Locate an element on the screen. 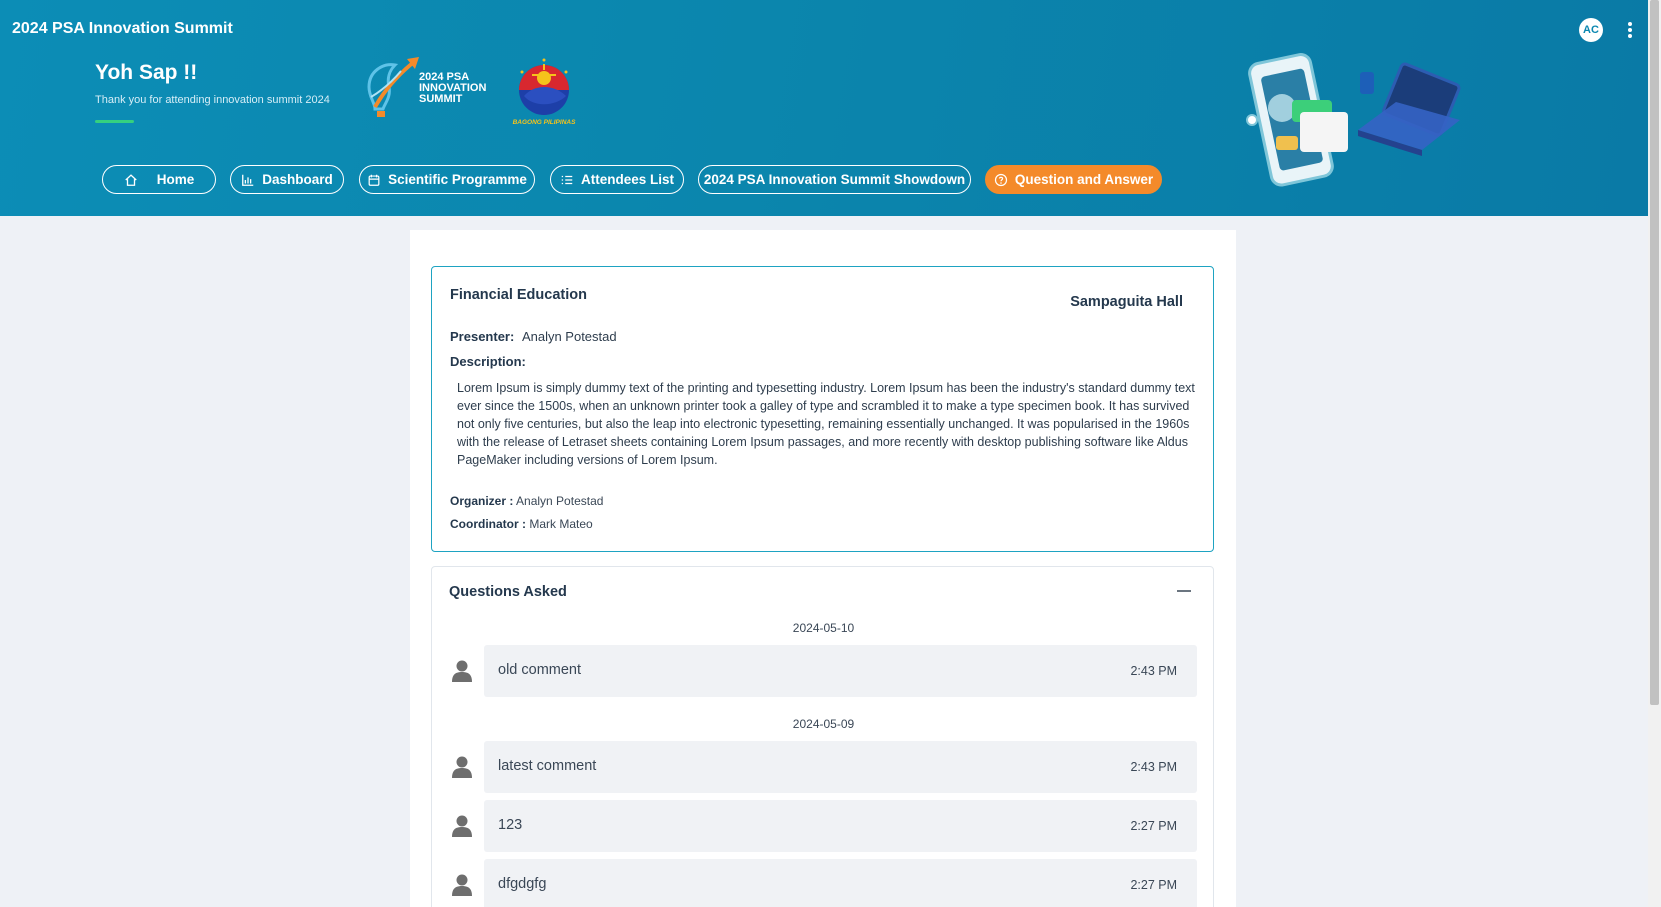 The height and width of the screenshot is (907, 1661). question-text: latest comment is located at coordinates (547, 766).